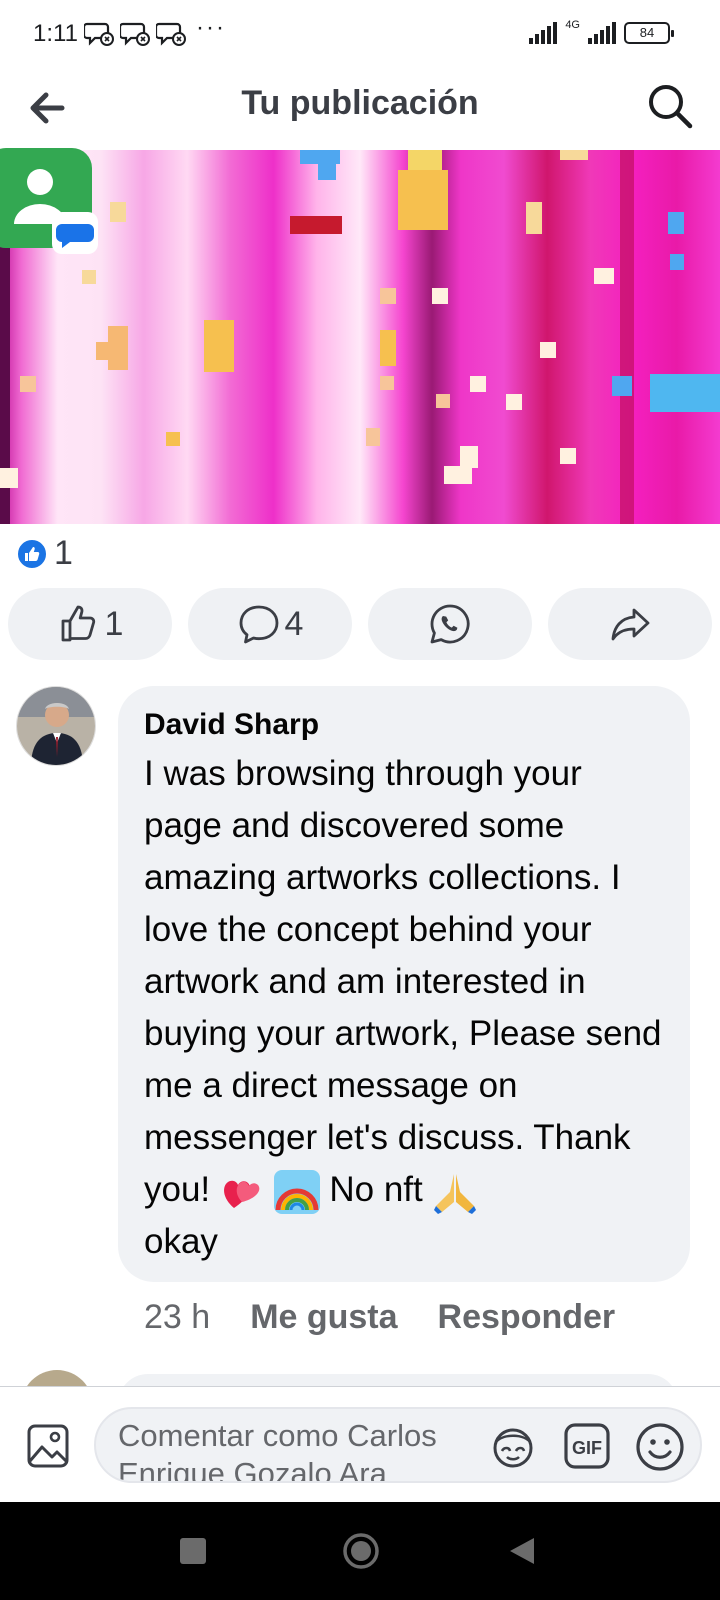  I want to click on comment-like-link: Me gusta, so click(323, 1317).